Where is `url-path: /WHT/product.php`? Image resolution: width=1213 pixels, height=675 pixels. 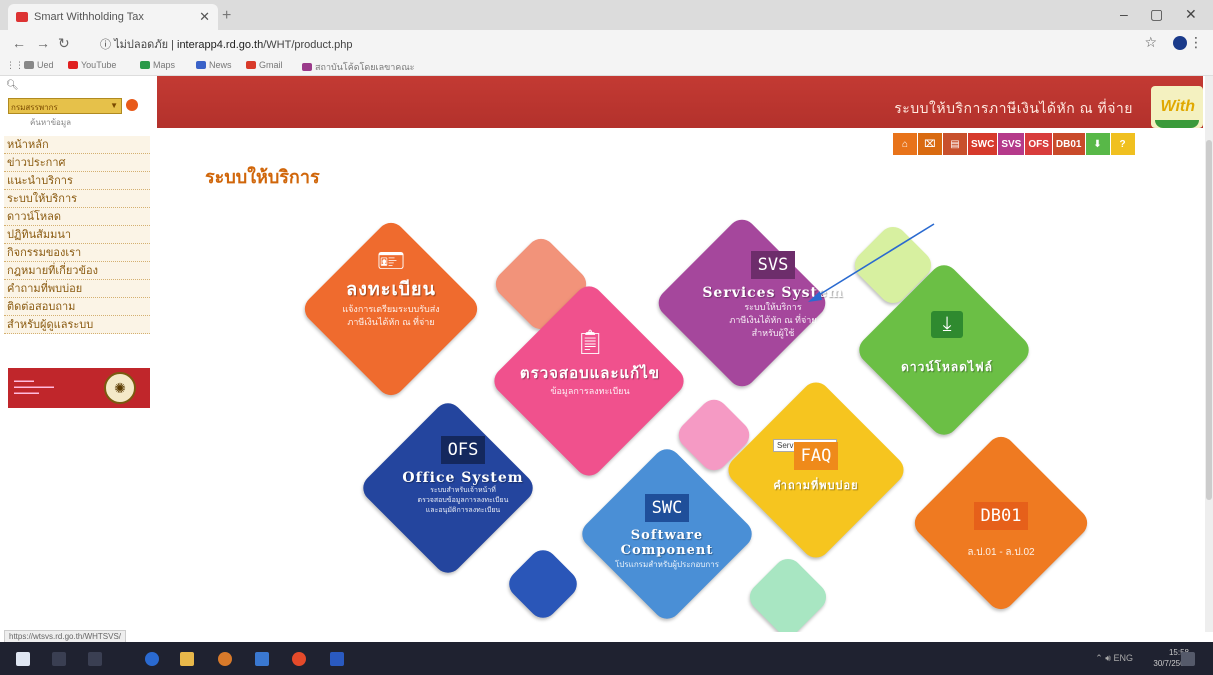
url-path: /WHT/product.php is located at coordinates (308, 45).